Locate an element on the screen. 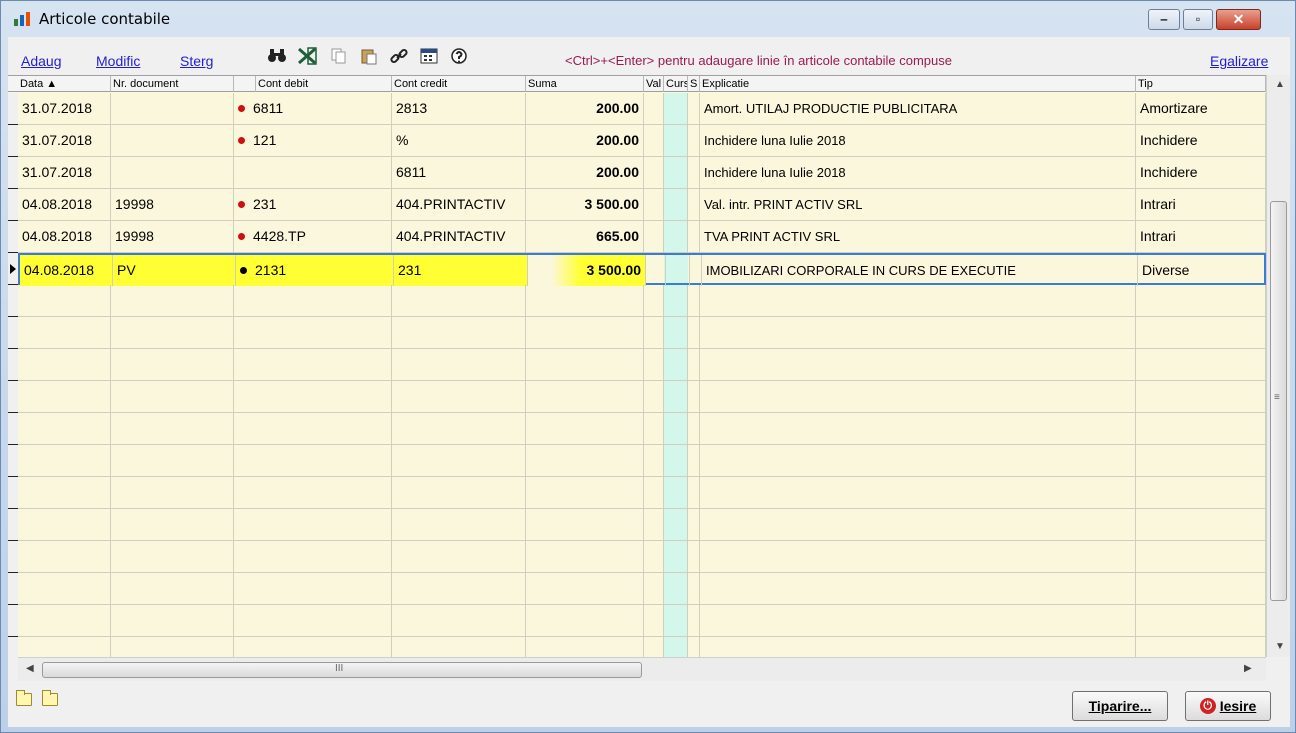  modify-link: Modific is located at coordinates (118, 61).